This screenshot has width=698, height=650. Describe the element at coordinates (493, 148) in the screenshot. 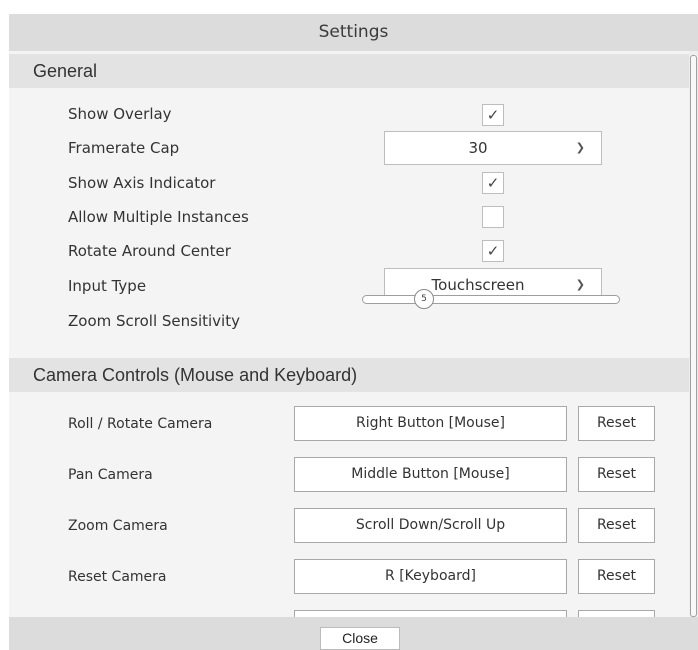

I see `framerate-cap-dropdown: 30 ❯` at that location.